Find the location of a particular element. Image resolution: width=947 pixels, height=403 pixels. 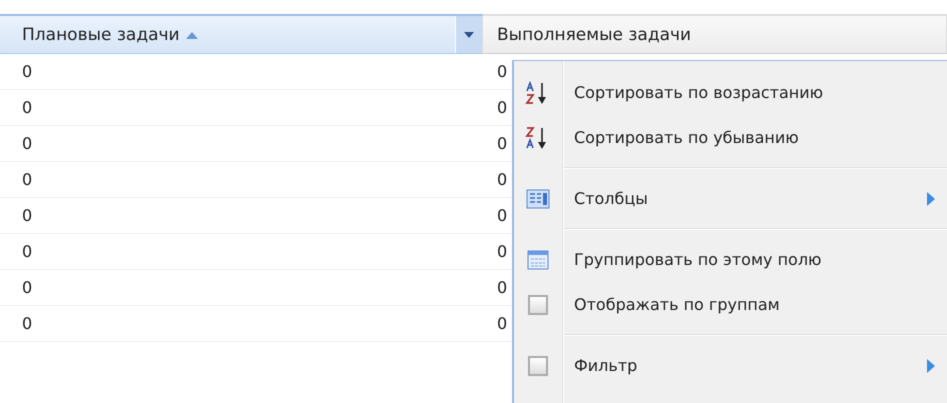

column-title: Плановые задачи is located at coordinates (101, 34).